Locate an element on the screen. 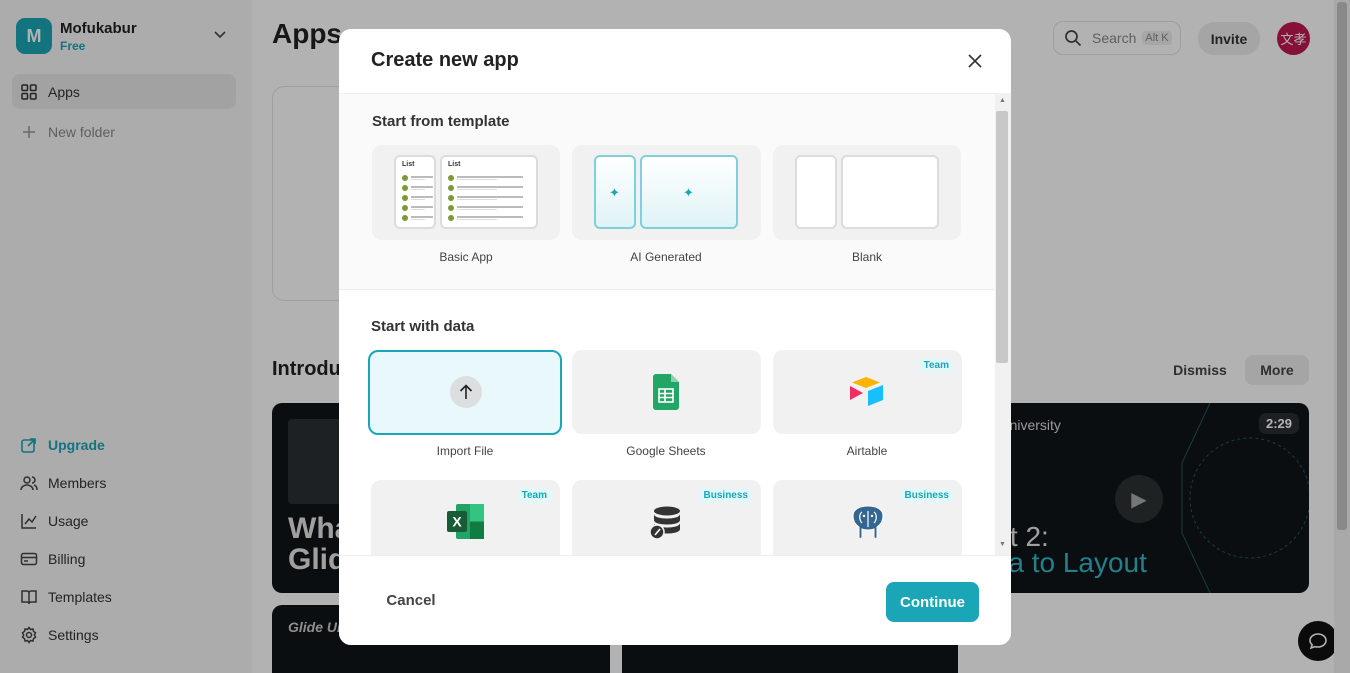  data-source-label: Google Sheets is located at coordinates (666, 451).